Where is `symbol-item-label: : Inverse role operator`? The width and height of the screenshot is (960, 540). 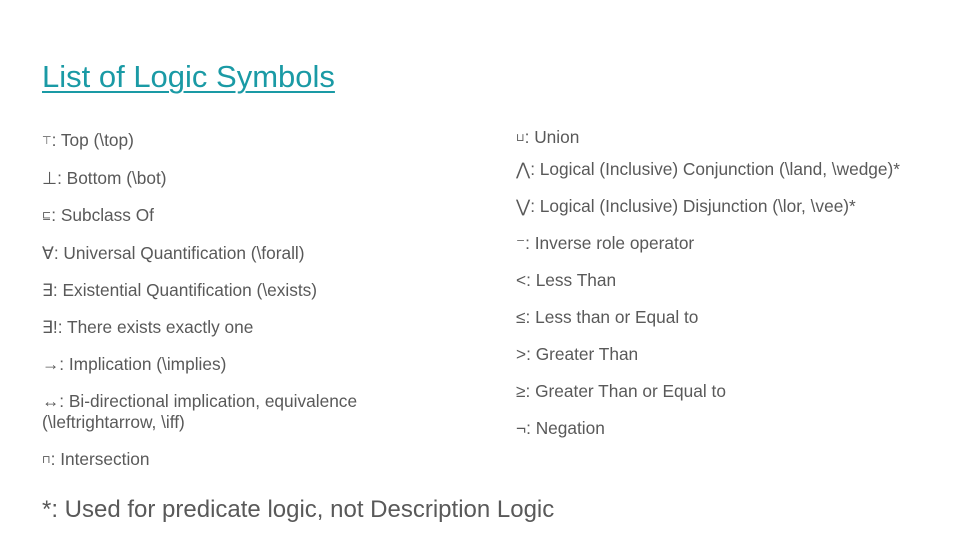
symbol-item-label: : Inverse role operator is located at coordinates (610, 243).